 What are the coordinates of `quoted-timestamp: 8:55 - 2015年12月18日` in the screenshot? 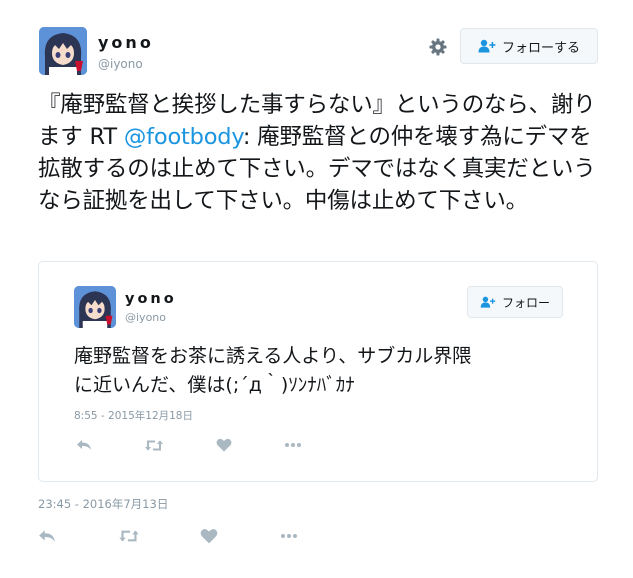 It's located at (133, 415).